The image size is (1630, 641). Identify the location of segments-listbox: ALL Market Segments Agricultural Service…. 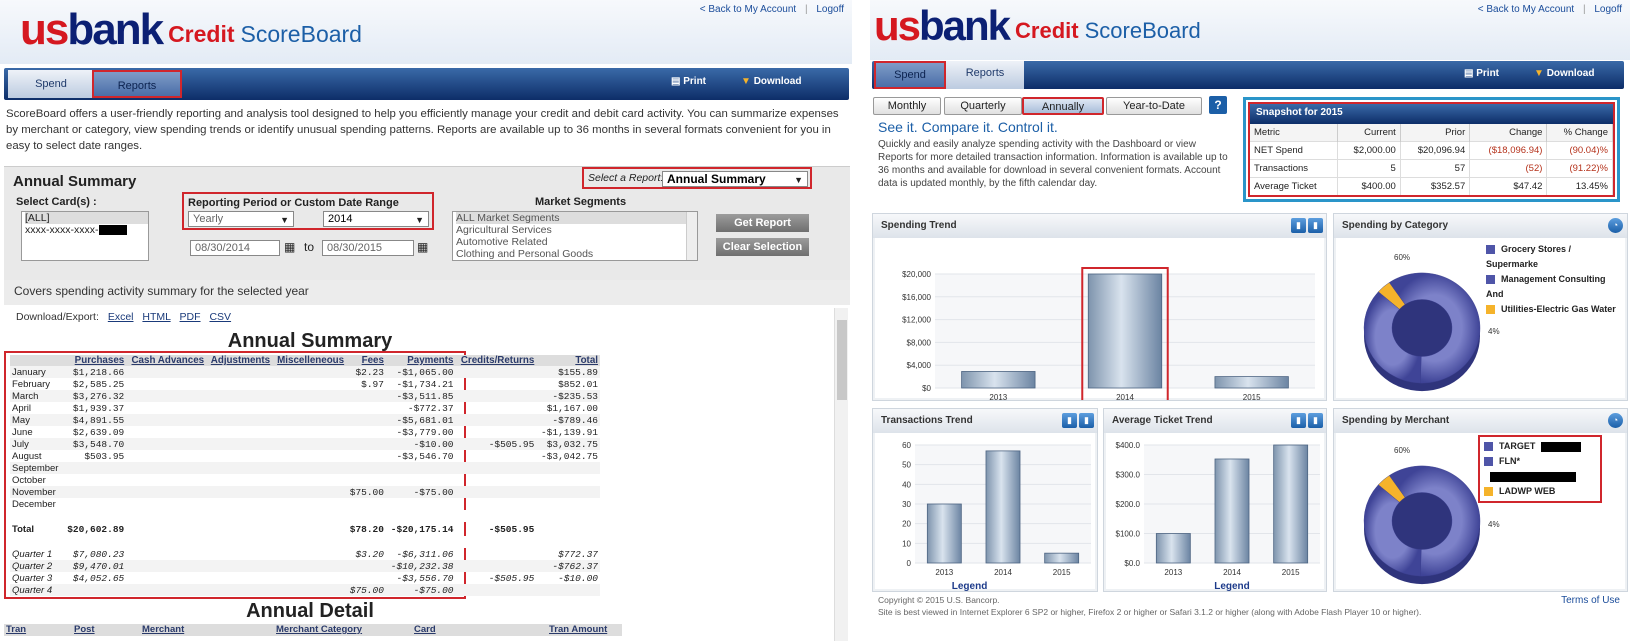
(575, 236).